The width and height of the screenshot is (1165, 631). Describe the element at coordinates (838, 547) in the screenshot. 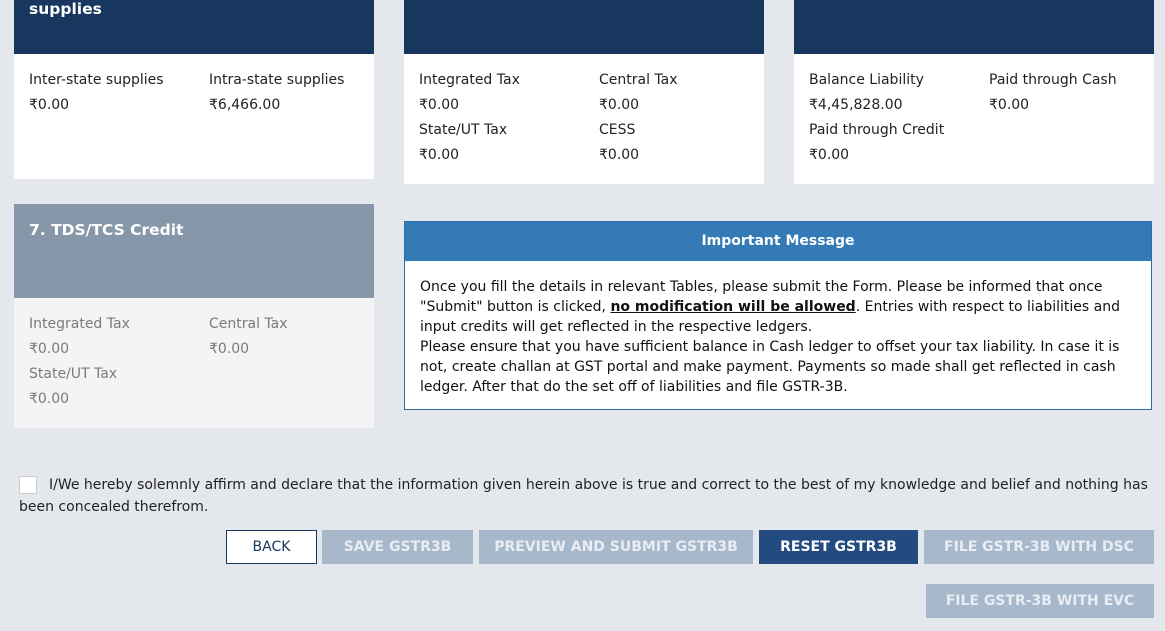

I see `reset-gstr3b-button: RESET GSTR3B` at that location.